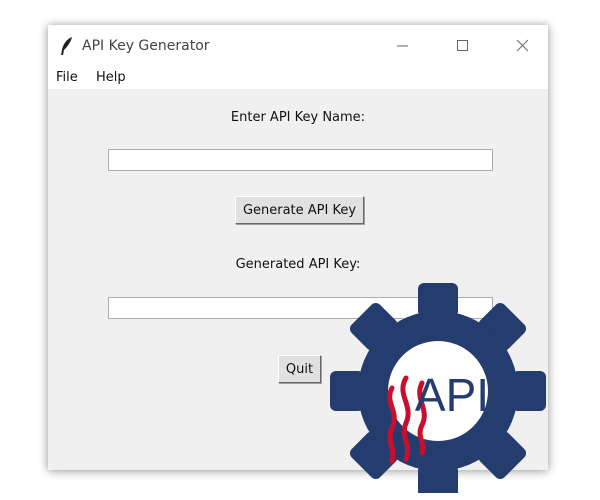  What do you see at coordinates (298, 78) in the screenshot?
I see `menu-bar: File Help` at bounding box center [298, 78].